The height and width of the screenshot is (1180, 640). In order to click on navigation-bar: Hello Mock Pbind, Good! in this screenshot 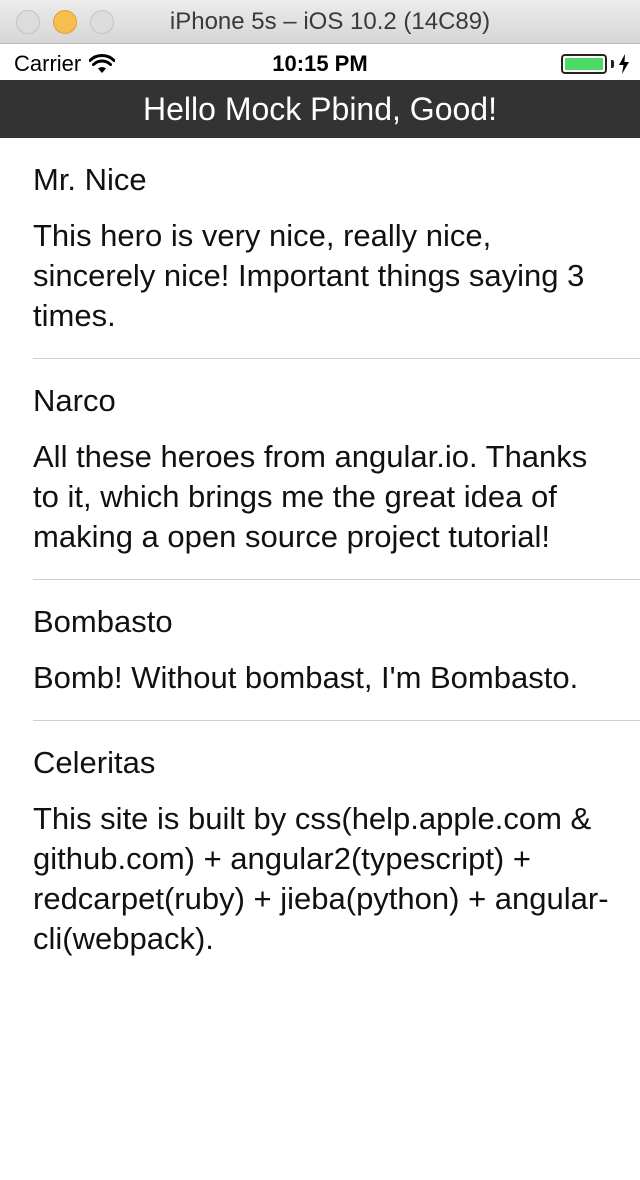, I will do `click(320, 109)`.